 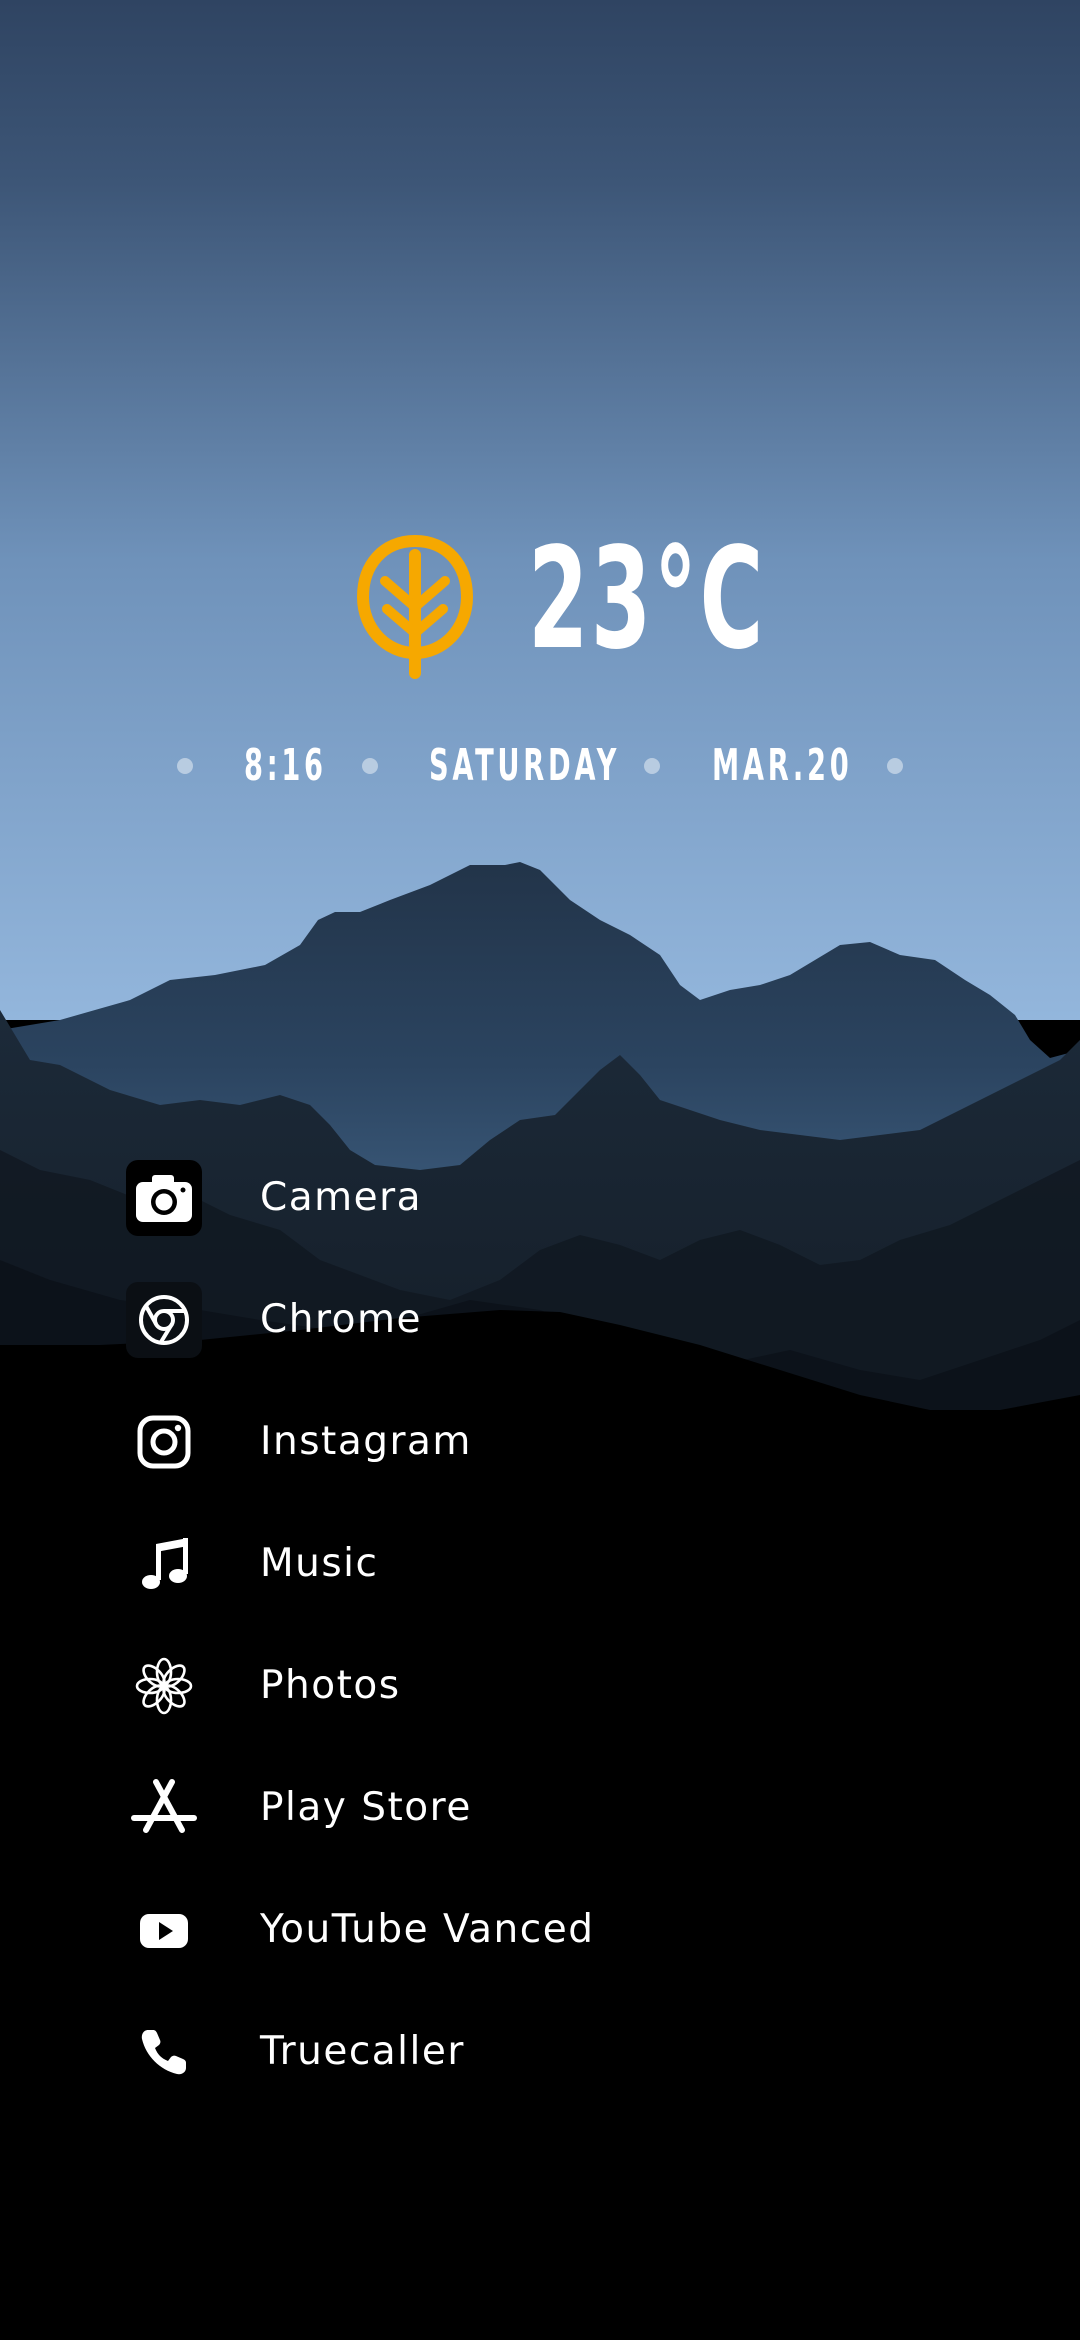 What do you see at coordinates (341, 1319) in the screenshot?
I see `app-label: Chrome` at bounding box center [341, 1319].